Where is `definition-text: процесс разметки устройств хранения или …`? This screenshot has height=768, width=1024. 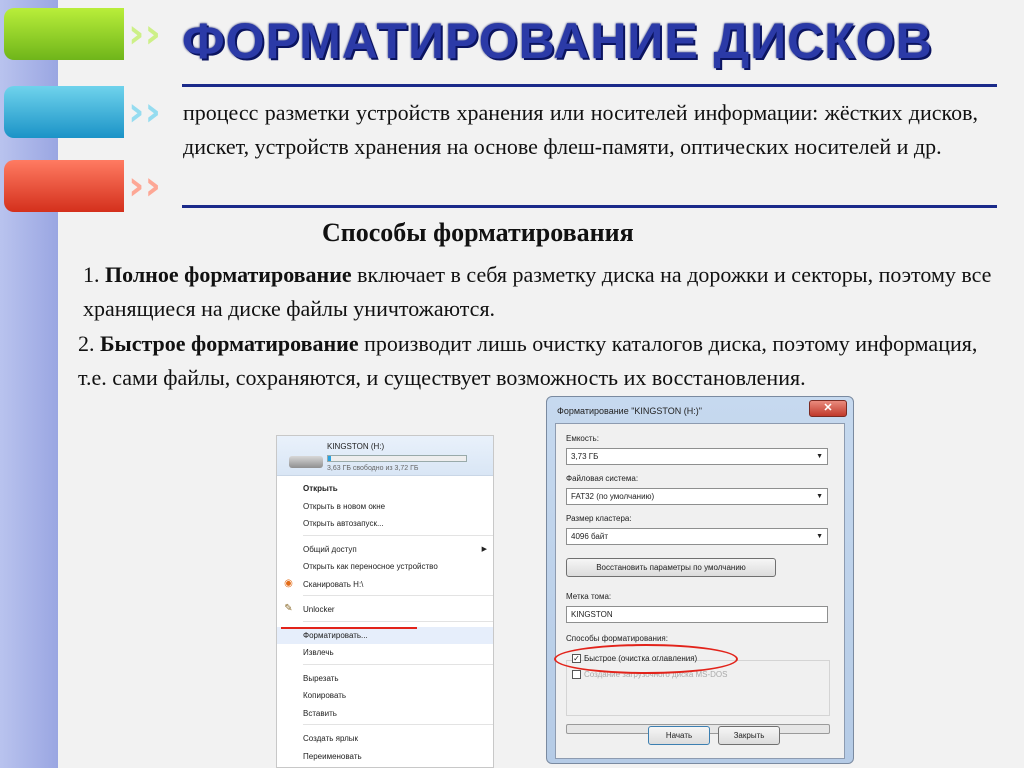 definition-text: процесс разметки устройств хранения или … is located at coordinates (580, 129).